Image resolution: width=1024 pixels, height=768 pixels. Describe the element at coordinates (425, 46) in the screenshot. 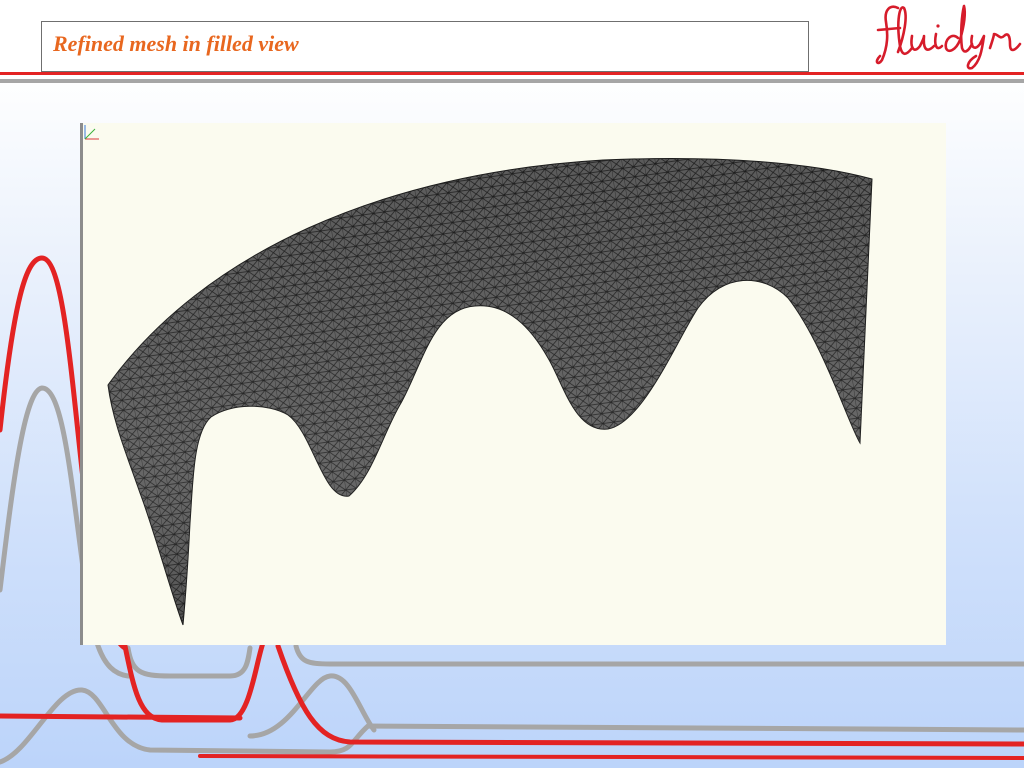

I see `title-box: Refined mesh in filled view` at that location.